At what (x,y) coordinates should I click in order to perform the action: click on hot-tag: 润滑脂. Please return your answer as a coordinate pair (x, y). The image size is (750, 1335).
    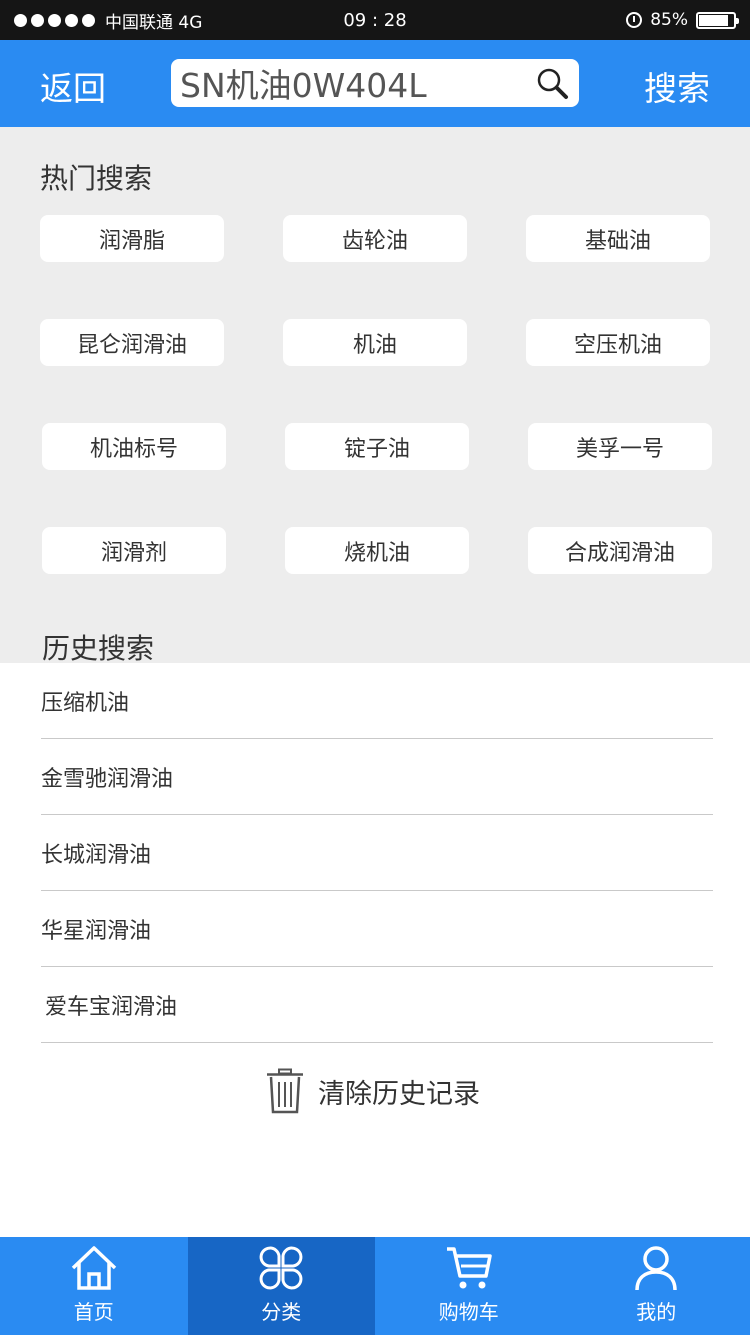
    Looking at the image, I should click on (132, 238).